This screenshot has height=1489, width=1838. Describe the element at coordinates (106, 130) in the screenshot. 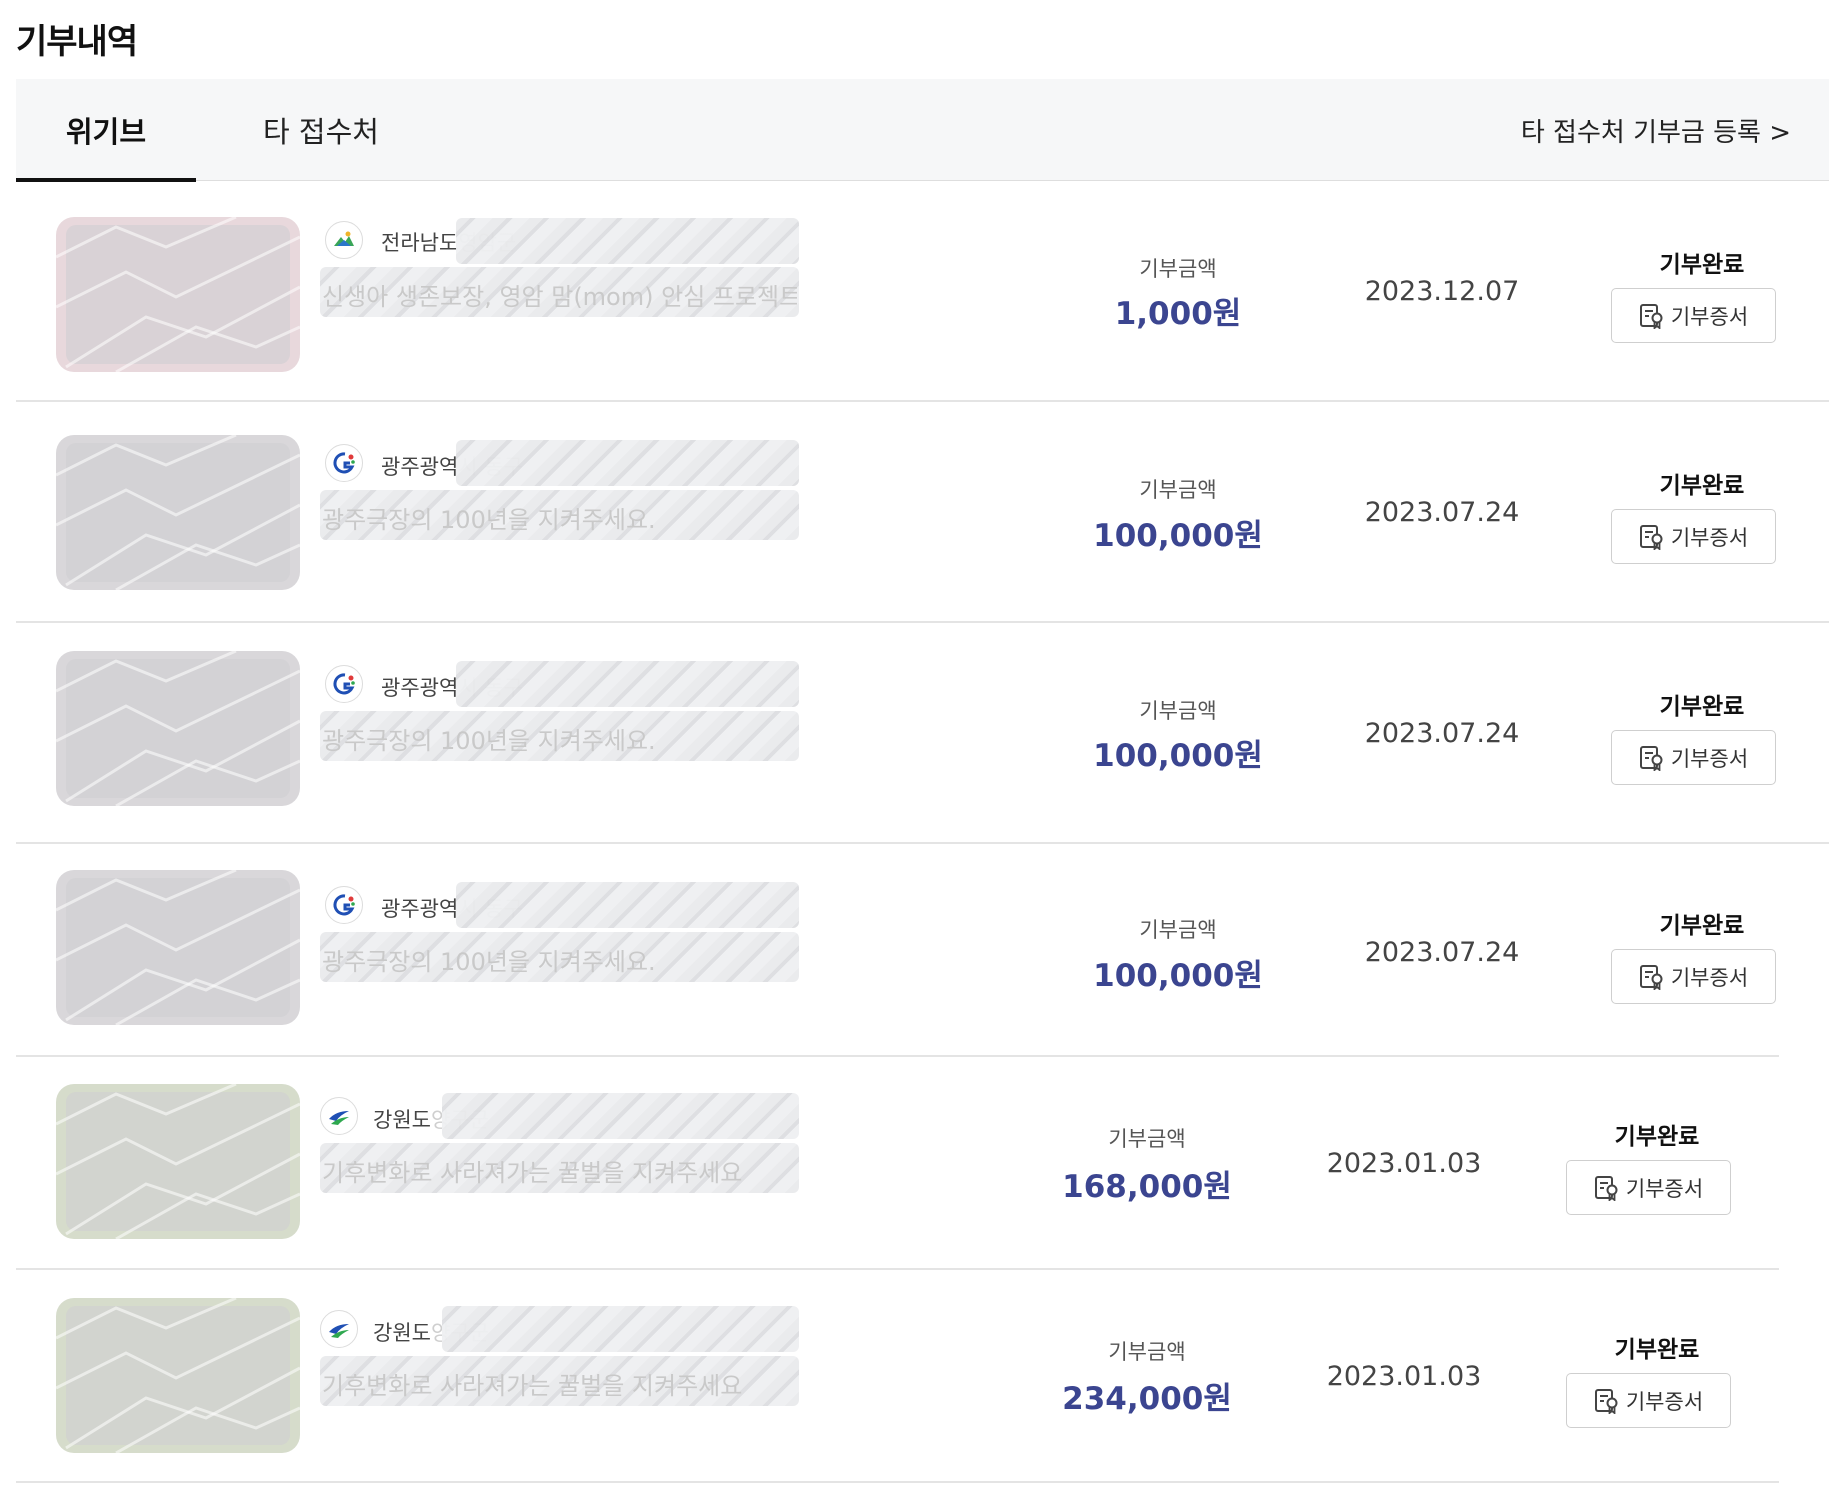

I see `tab-wegive: 위기브` at that location.